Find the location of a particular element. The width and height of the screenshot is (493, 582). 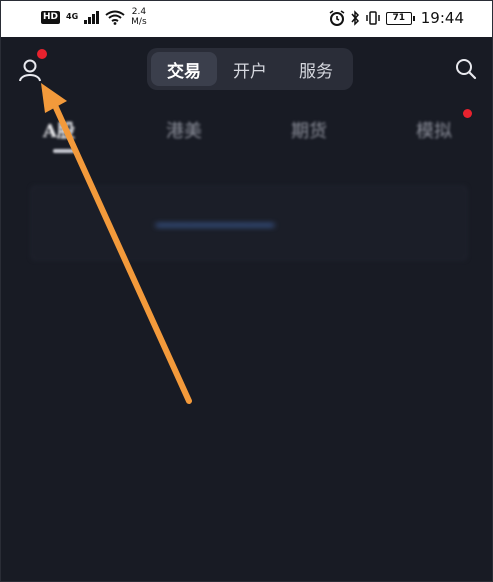

network-speed: 2.4 M/s is located at coordinates (139, 17).